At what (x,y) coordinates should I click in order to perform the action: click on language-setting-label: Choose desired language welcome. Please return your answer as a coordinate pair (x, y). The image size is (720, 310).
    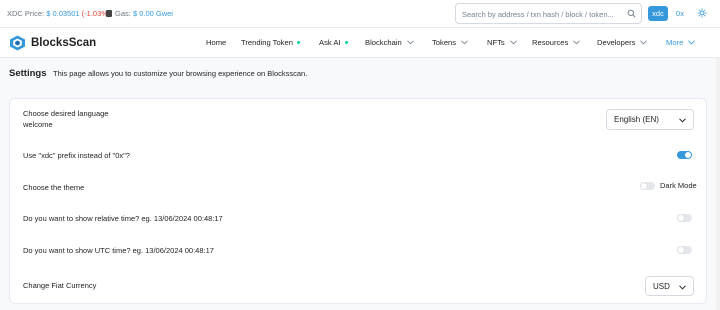
    Looking at the image, I should click on (65, 119).